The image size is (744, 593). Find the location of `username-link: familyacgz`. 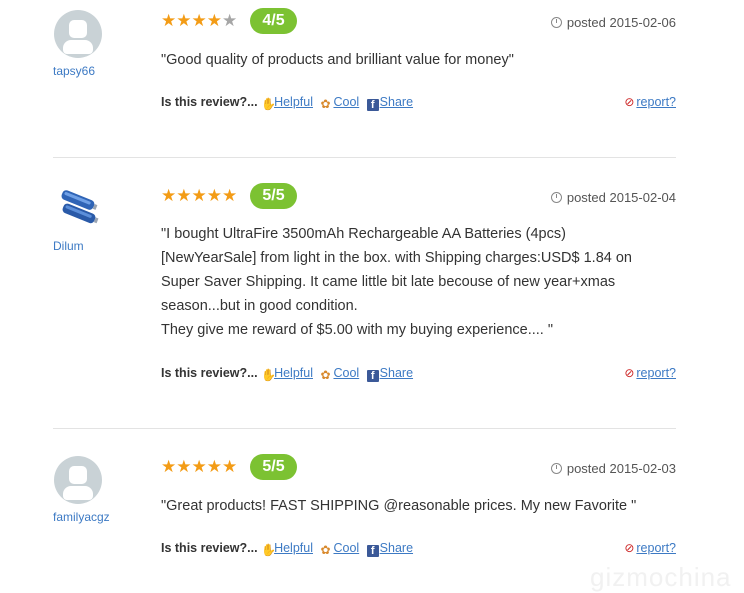

username-link: familyacgz is located at coordinates (81, 517).